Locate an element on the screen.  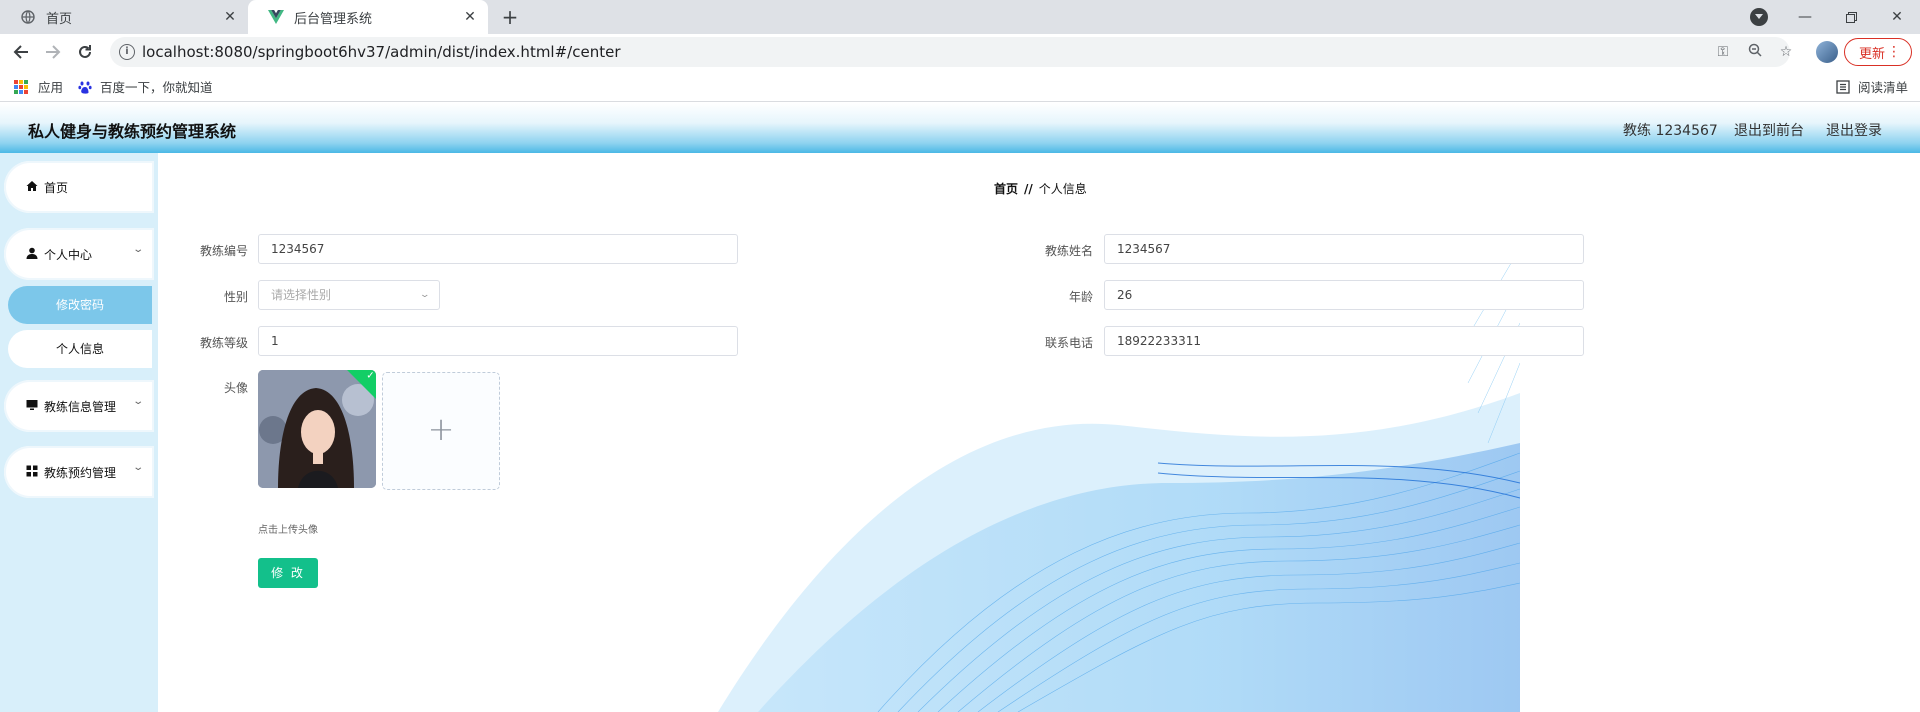
sidebar-subitem-change-password: 修改密码 is located at coordinates (80, 305).